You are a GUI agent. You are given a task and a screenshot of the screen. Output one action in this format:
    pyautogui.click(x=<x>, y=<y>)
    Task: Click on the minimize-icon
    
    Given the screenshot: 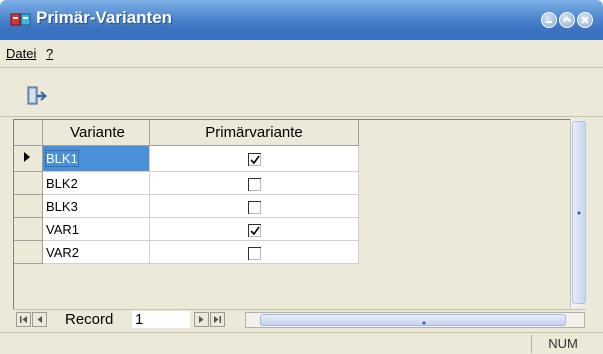 What is the action you would take?
    pyautogui.click(x=549, y=22)
    